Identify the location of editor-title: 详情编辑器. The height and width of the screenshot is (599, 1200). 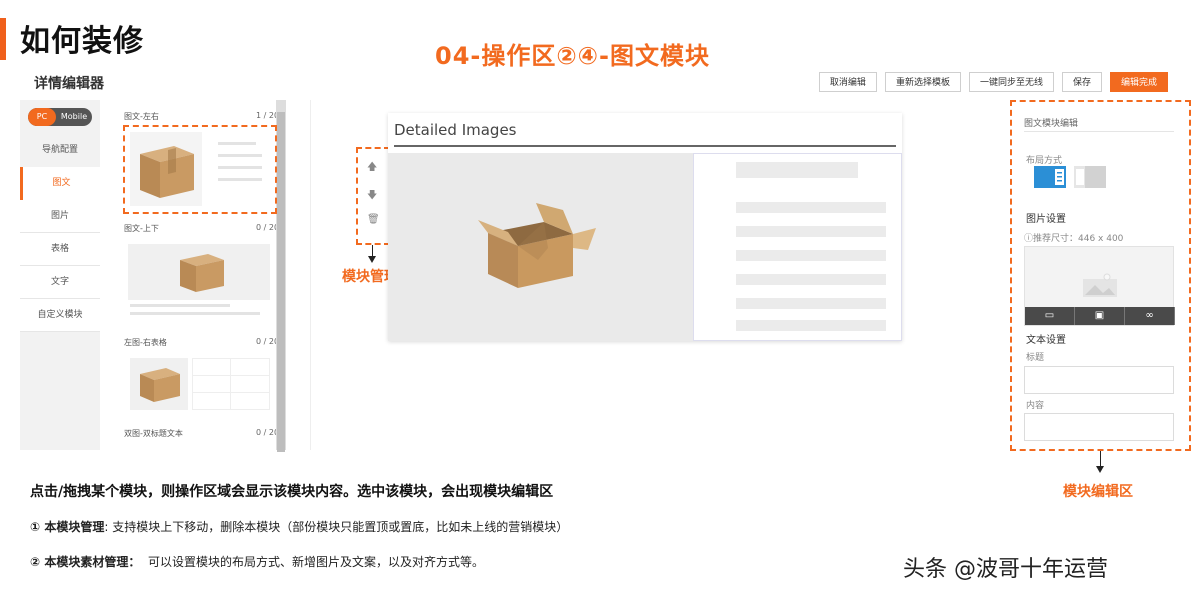
(69, 84).